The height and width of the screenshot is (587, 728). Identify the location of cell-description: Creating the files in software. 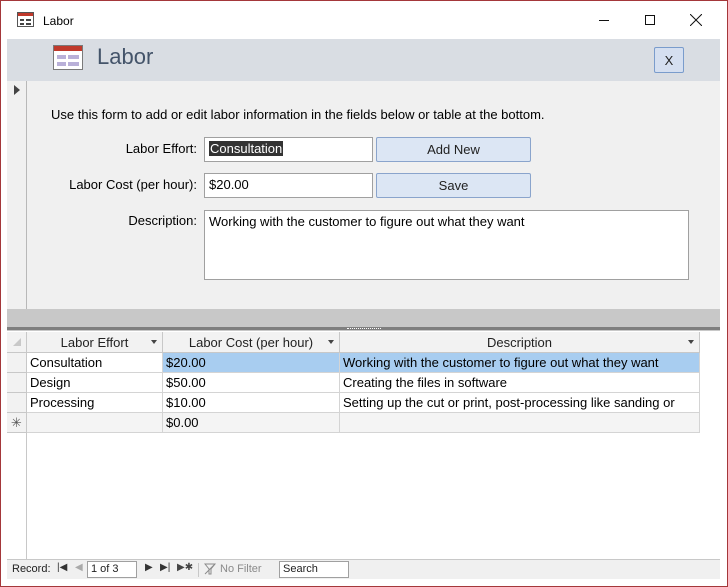
(520, 383).